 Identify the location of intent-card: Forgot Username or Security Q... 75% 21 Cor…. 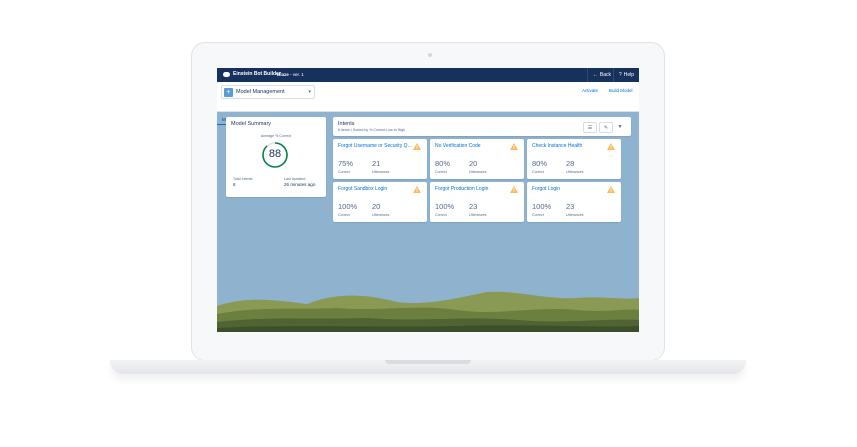
(380, 159).